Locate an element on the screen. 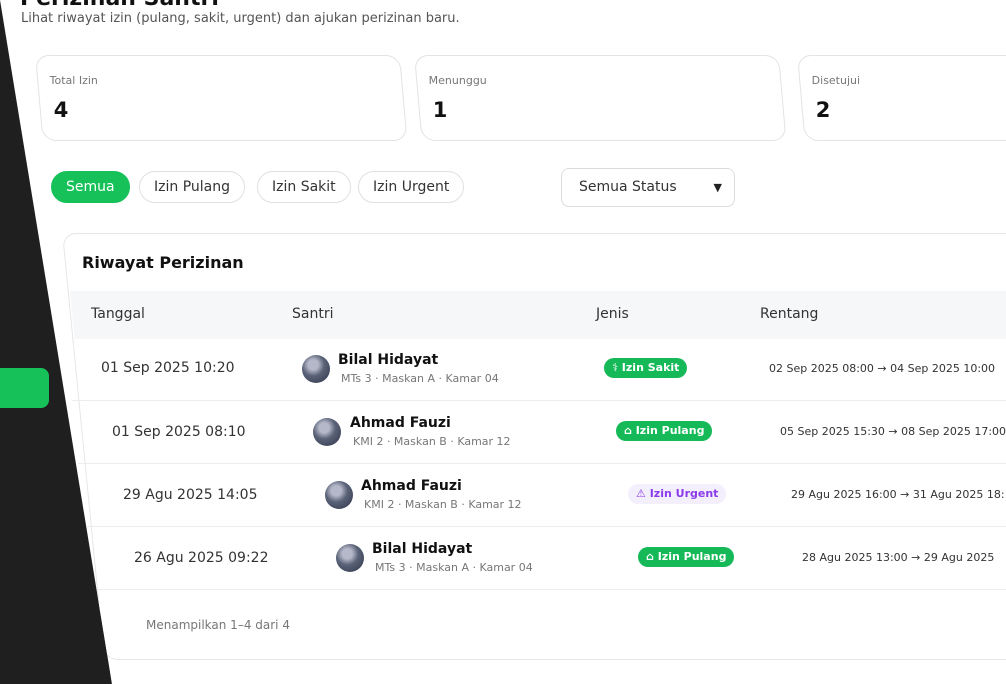 This screenshot has width=1006, height=684. type-badge: ⚕ Izin Sakit is located at coordinates (646, 368).